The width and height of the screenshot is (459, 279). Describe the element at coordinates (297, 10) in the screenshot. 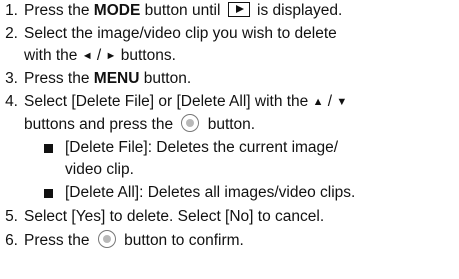

I see `step-text: is displayed.` at that location.